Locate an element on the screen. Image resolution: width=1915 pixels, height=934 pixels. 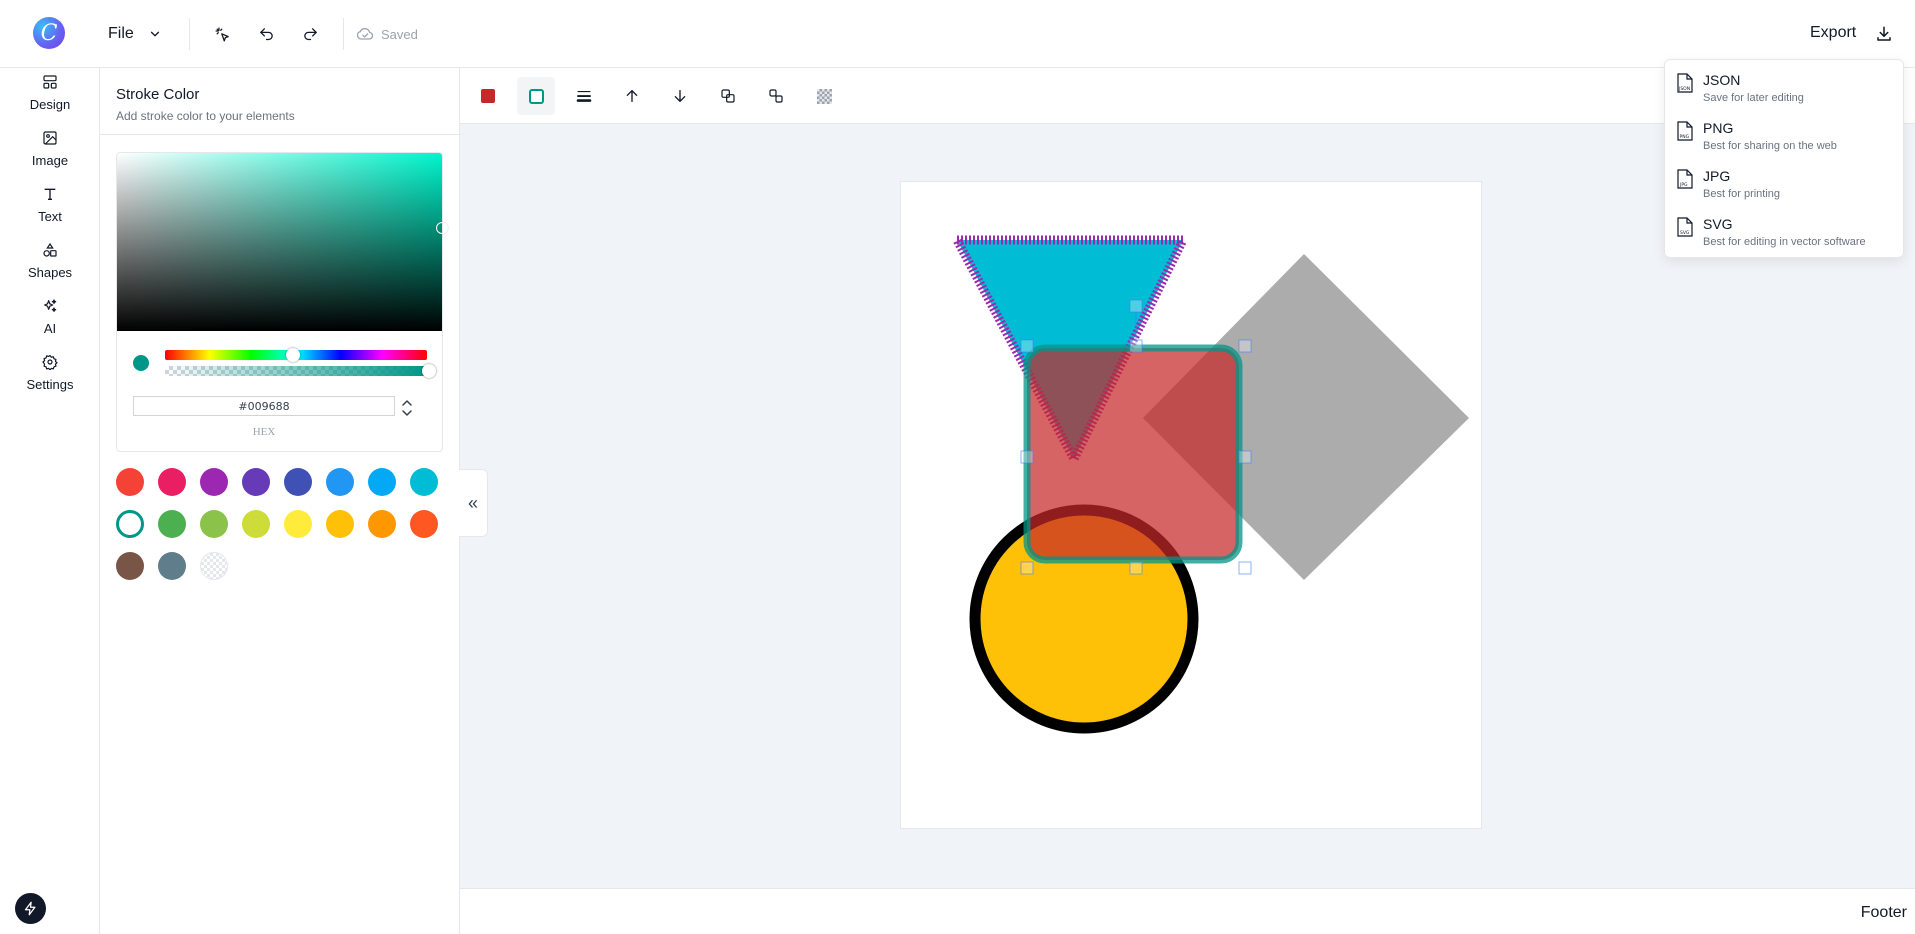
jpg-file-icon: JPG is located at coordinates (1685, 179).